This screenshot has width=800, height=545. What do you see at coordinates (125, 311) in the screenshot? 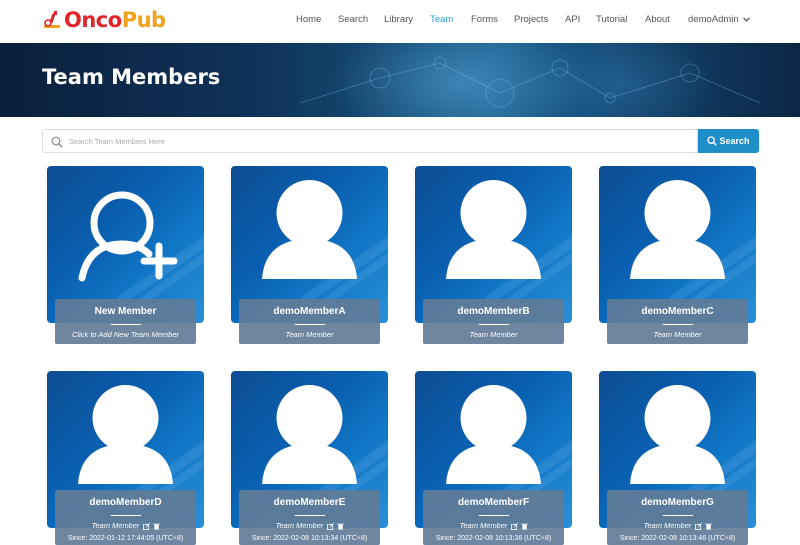
I see `card-name: New Member` at bounding box center [125, 311].